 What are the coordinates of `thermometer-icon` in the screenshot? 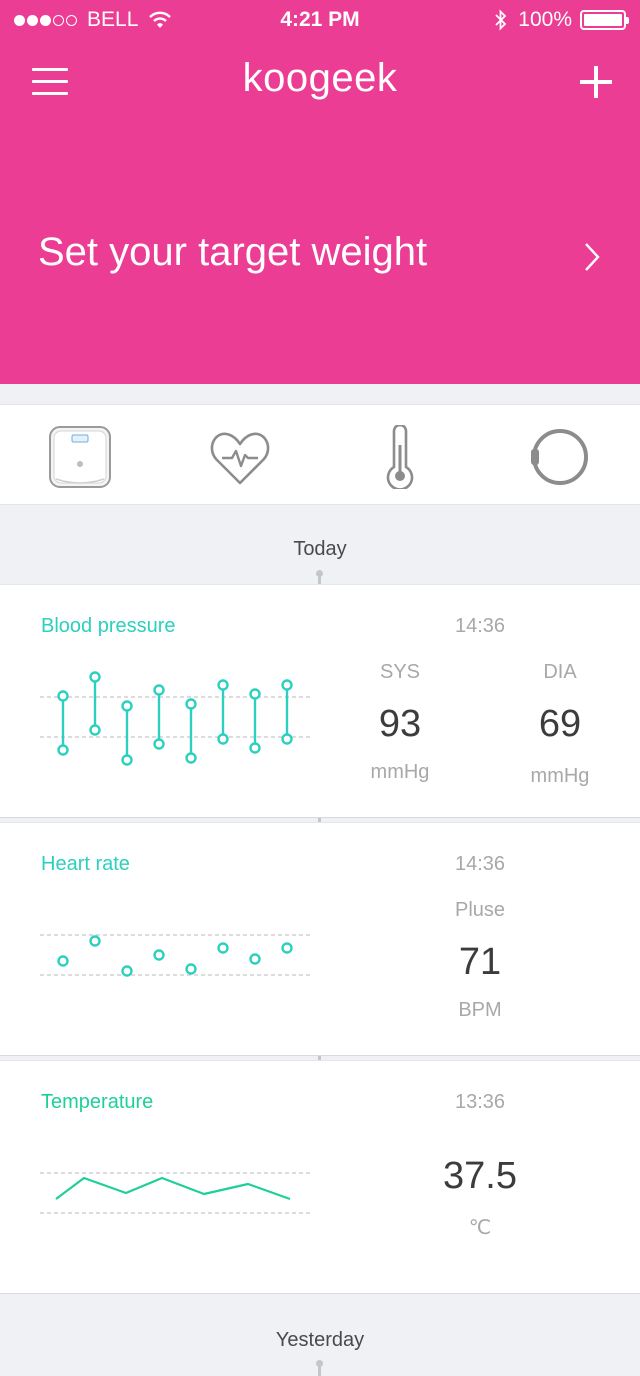 It's located at (400, 457).